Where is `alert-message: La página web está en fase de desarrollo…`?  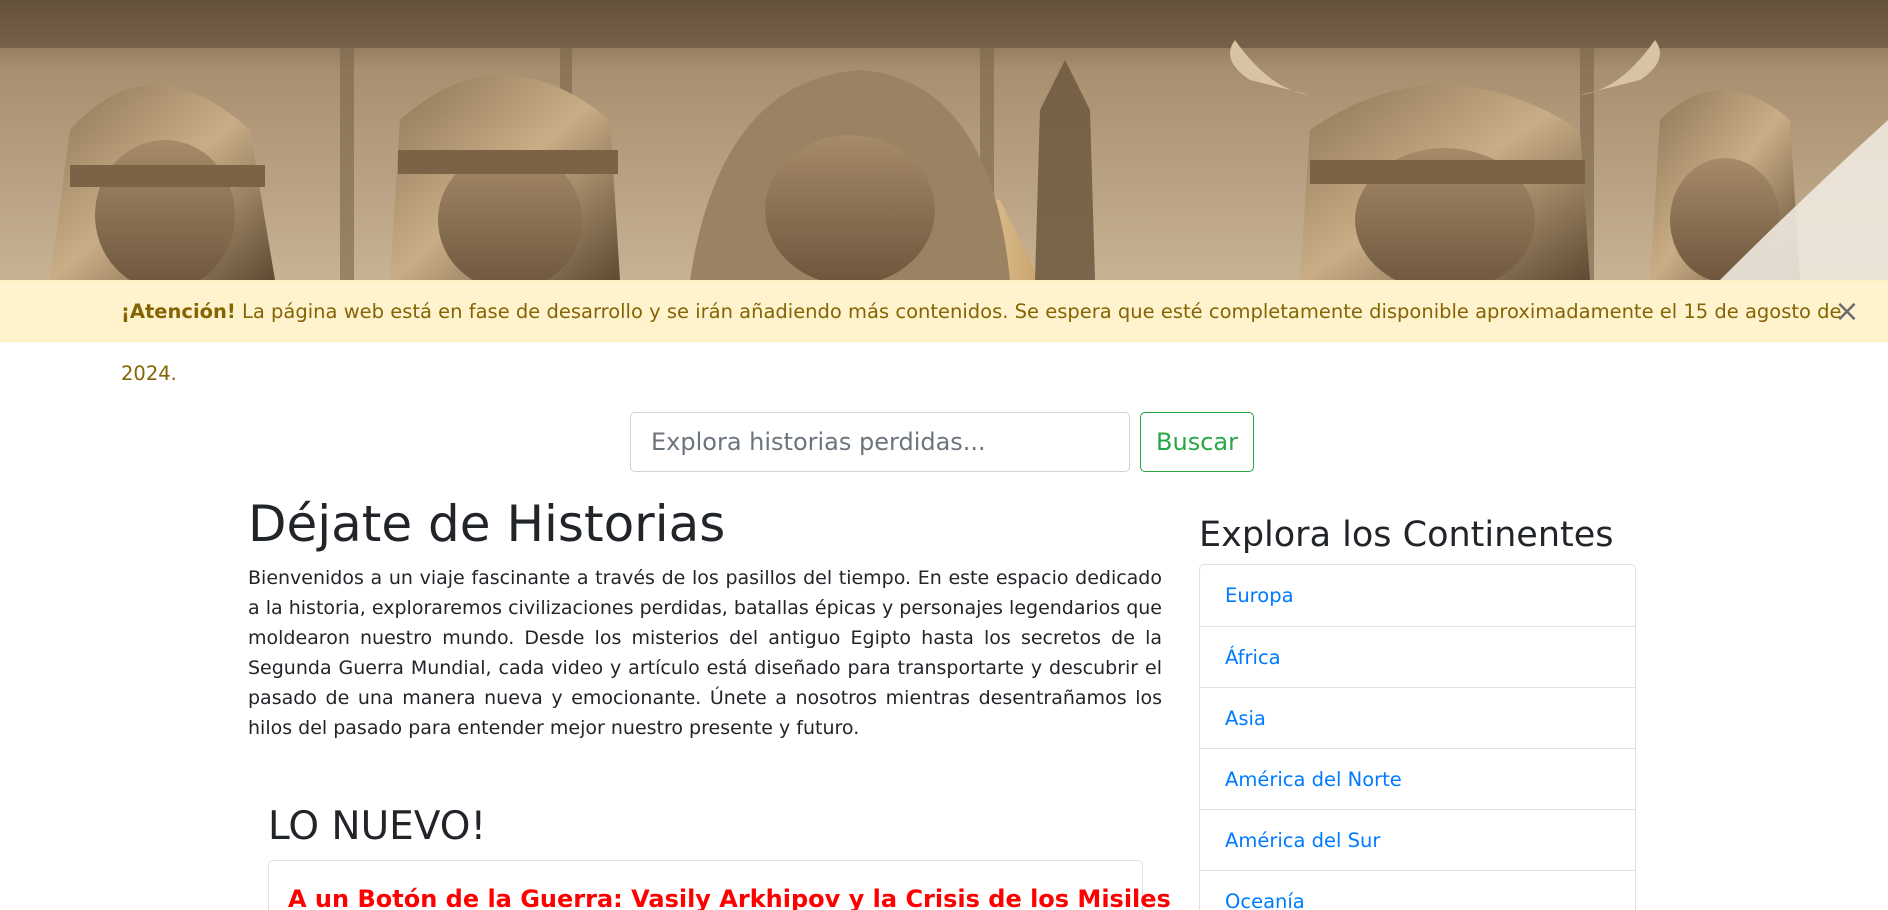
alert-message: La página web está en fase de desarrollo… is located at coordinates (981, 342).